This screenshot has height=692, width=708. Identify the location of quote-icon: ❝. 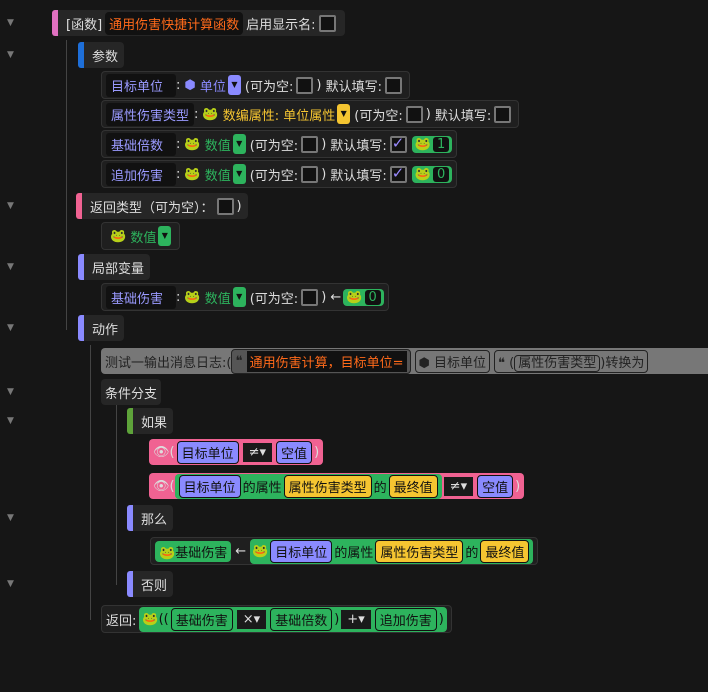
(239, 361).